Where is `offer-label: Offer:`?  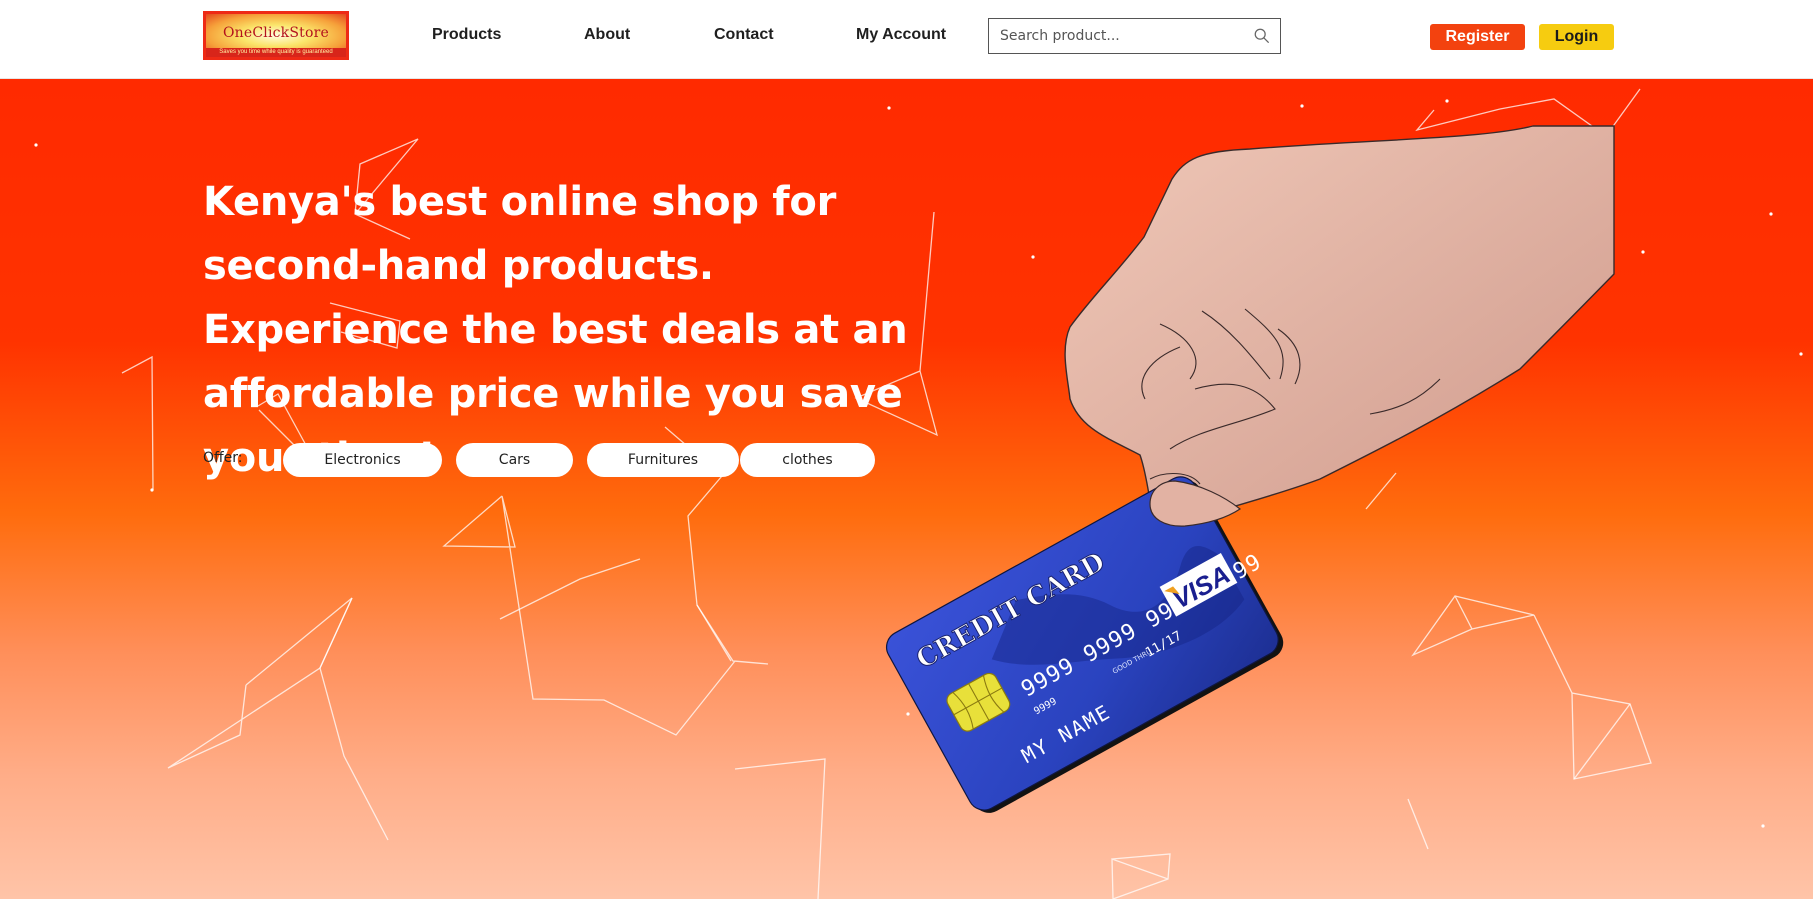
offer-label: Offer: is located at coordinates (223, 458).